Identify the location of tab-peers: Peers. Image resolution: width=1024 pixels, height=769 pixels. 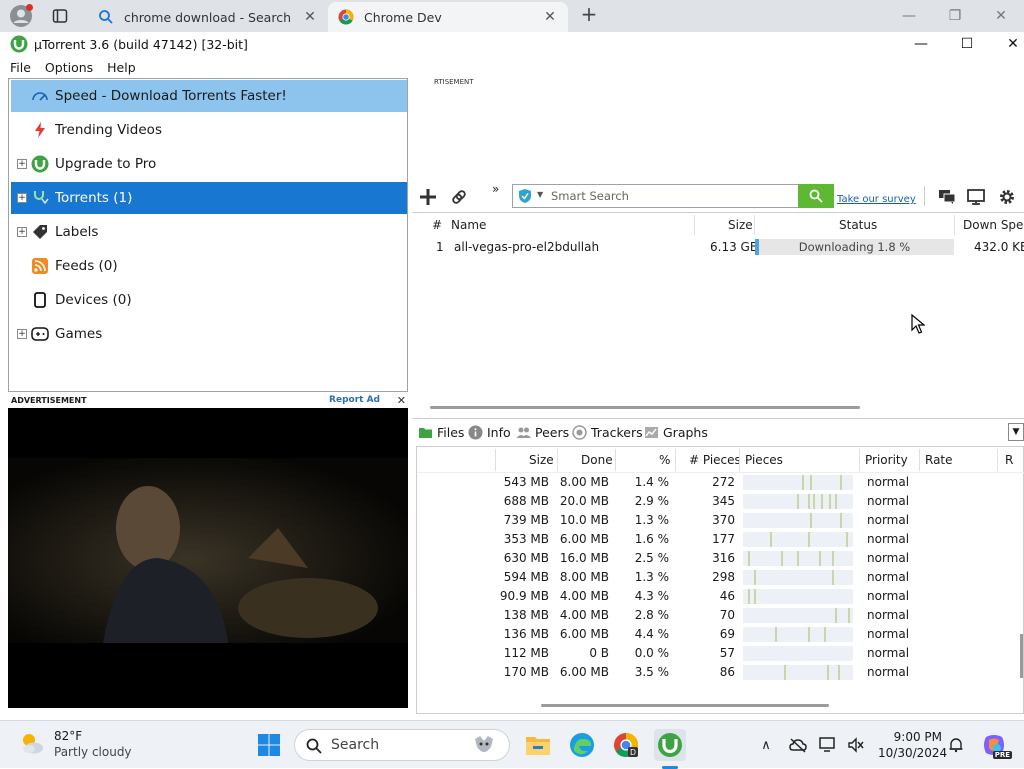
(542, 432).